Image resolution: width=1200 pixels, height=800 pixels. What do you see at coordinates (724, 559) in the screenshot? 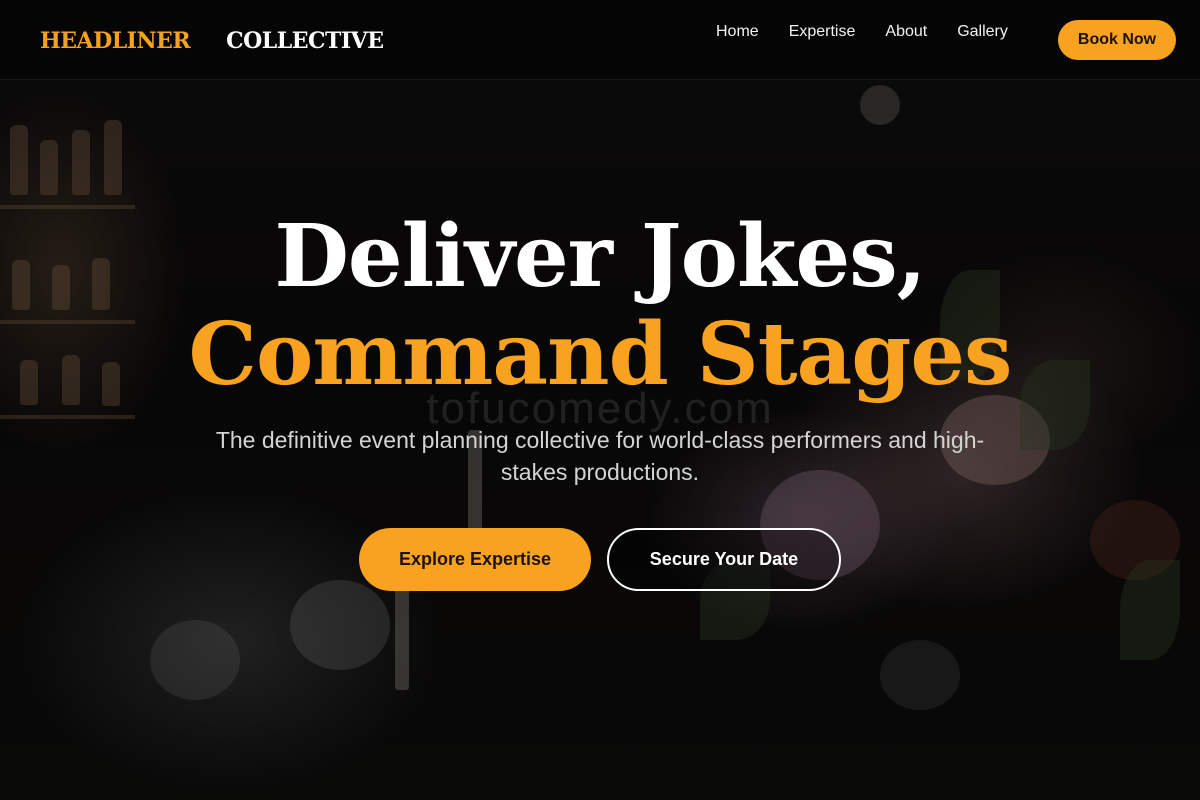
I see `secure-your-date-button: Secure Your Date` at bounding box center [724, 559].